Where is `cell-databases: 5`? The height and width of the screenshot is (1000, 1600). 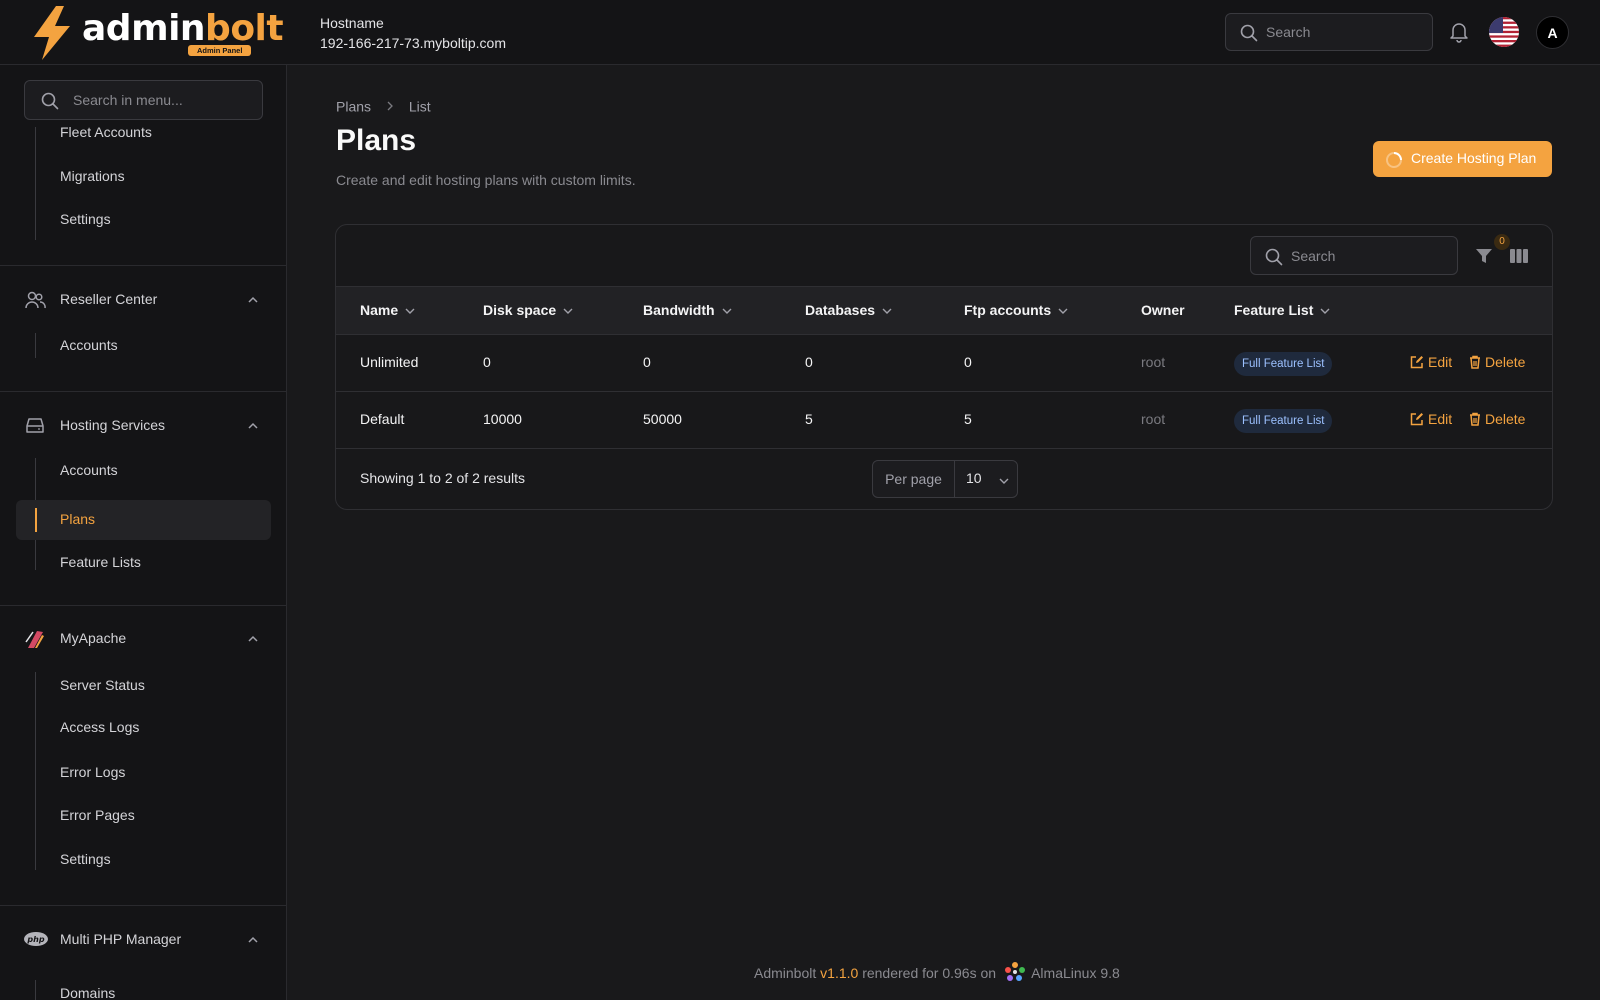 cell-databases: 5 is located at coordinates (809, 419).